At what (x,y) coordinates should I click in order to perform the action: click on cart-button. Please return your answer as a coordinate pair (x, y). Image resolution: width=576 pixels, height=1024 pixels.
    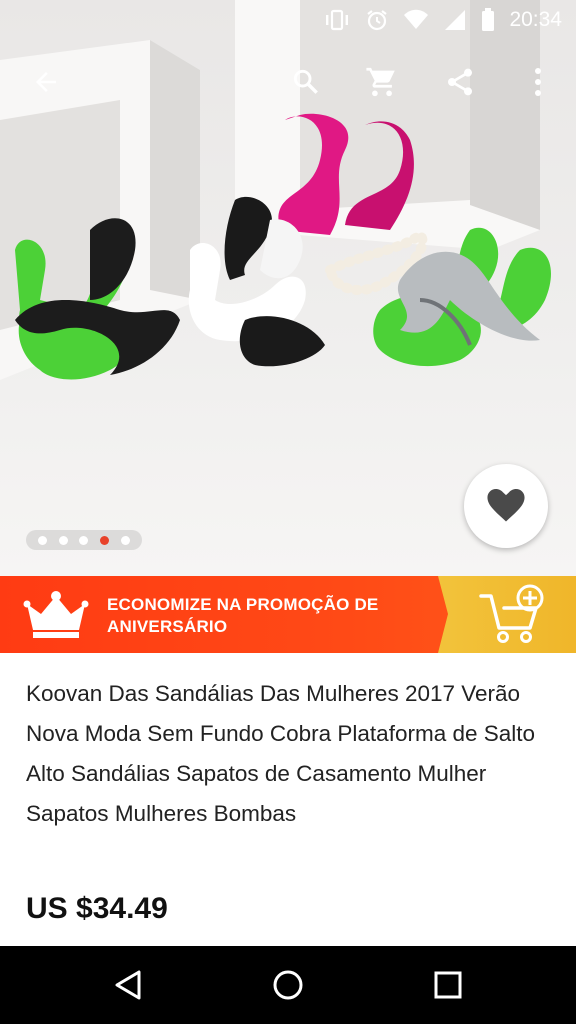
    Looking at the image, I should click on (382, 82).